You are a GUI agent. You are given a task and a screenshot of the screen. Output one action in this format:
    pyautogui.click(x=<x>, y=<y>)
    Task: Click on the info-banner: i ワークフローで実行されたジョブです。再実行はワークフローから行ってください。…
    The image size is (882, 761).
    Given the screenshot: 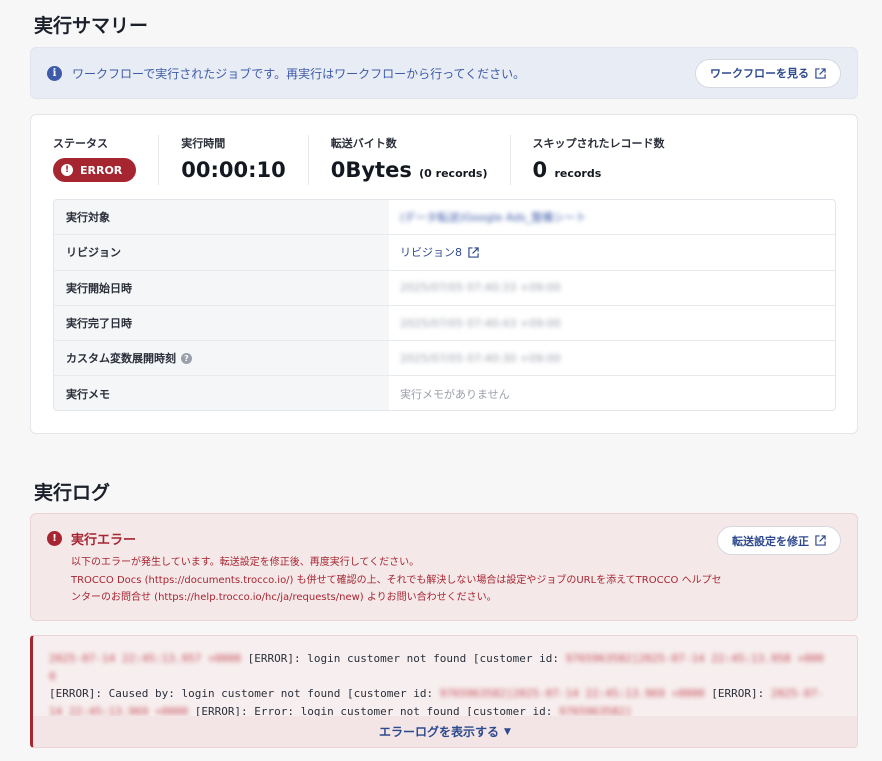 What is the action you would take?
    pyautogui.click(x=444, y=73)
    